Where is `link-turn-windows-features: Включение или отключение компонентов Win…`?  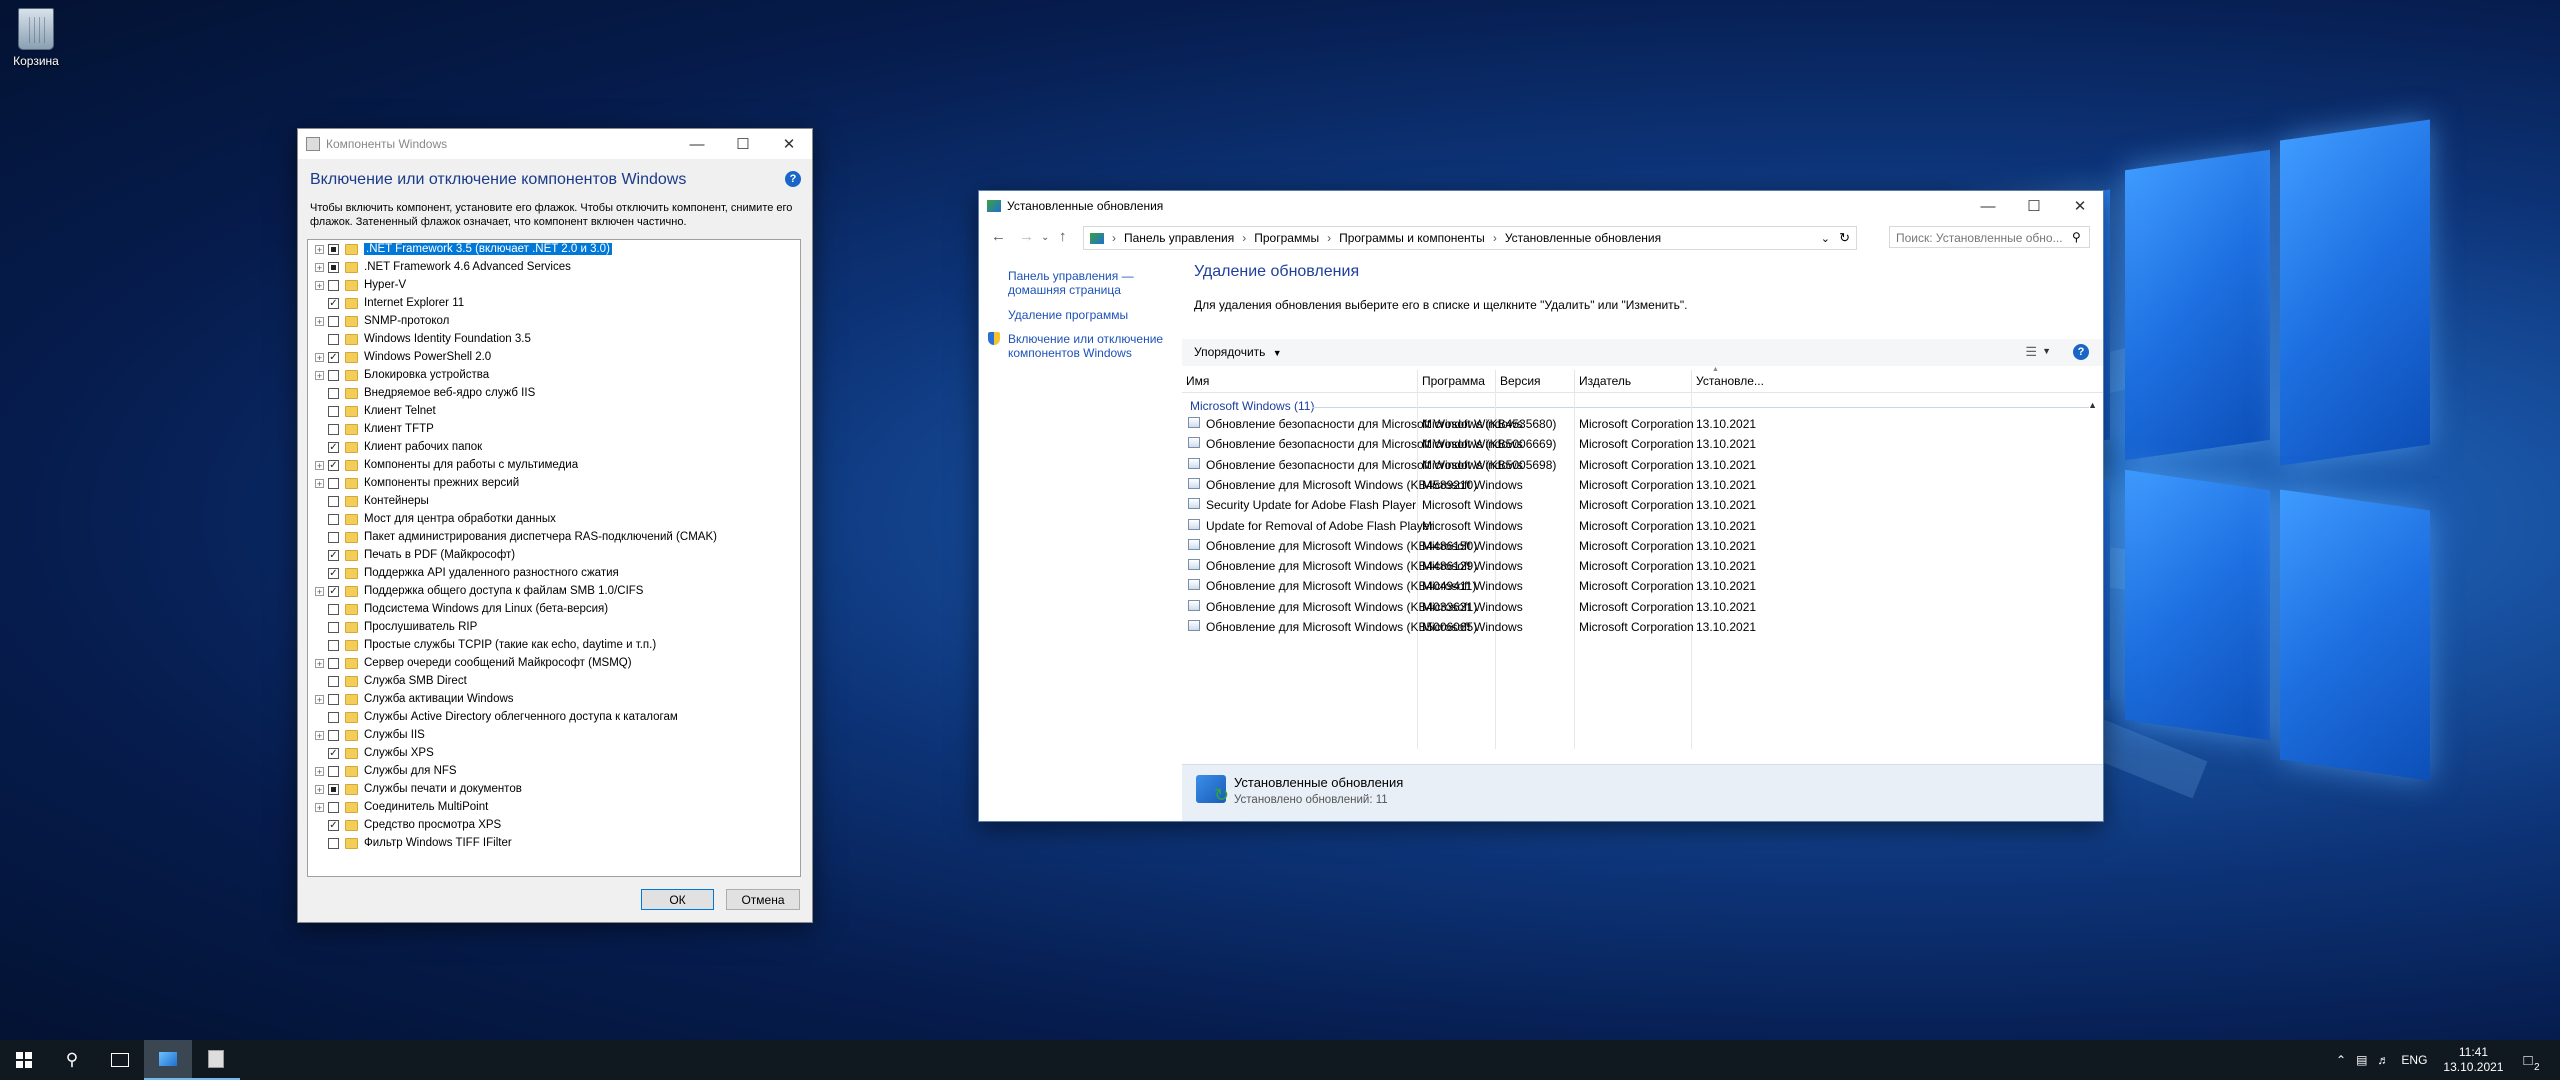 link-turn-windows-features: Включение или отключение компонентов Win… is located at coordinates (1090, 346).